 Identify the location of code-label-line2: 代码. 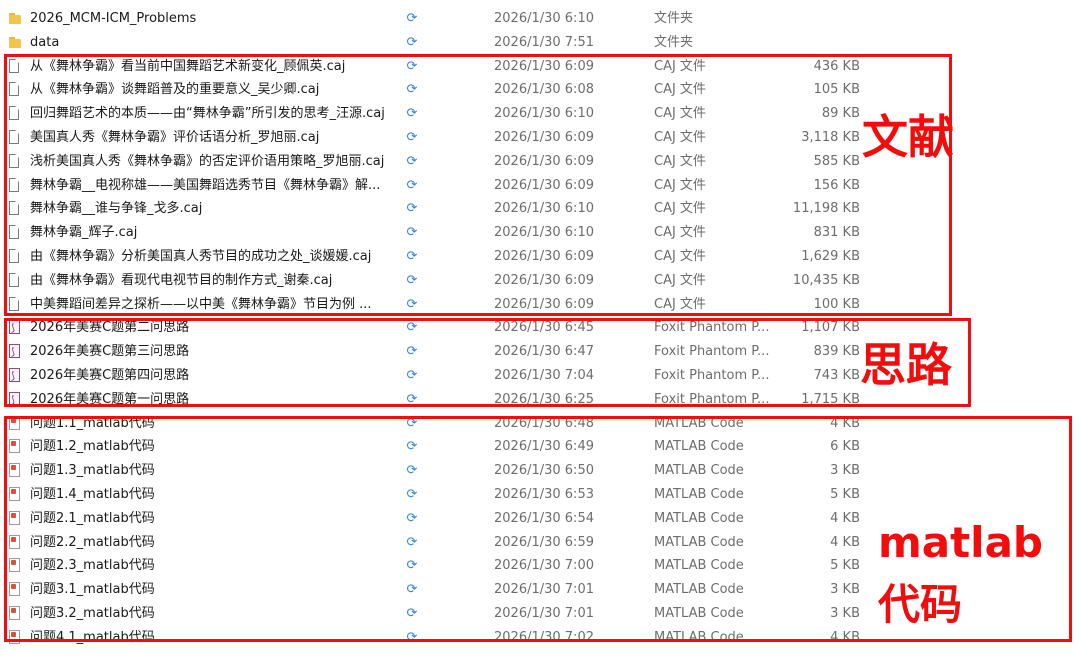
(920, 604).